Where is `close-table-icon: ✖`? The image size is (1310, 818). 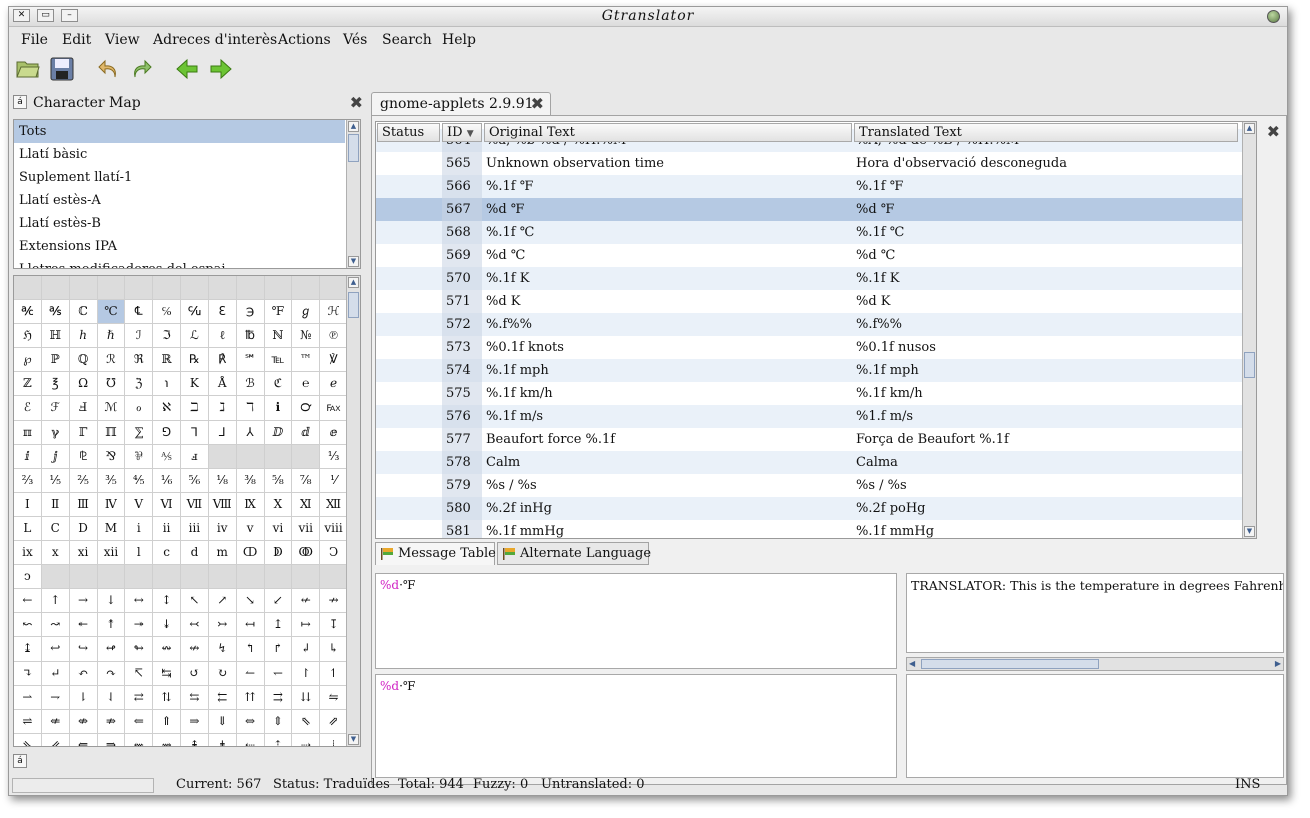 close-table-icon: ✖ is located at coordinates (1273, 131).